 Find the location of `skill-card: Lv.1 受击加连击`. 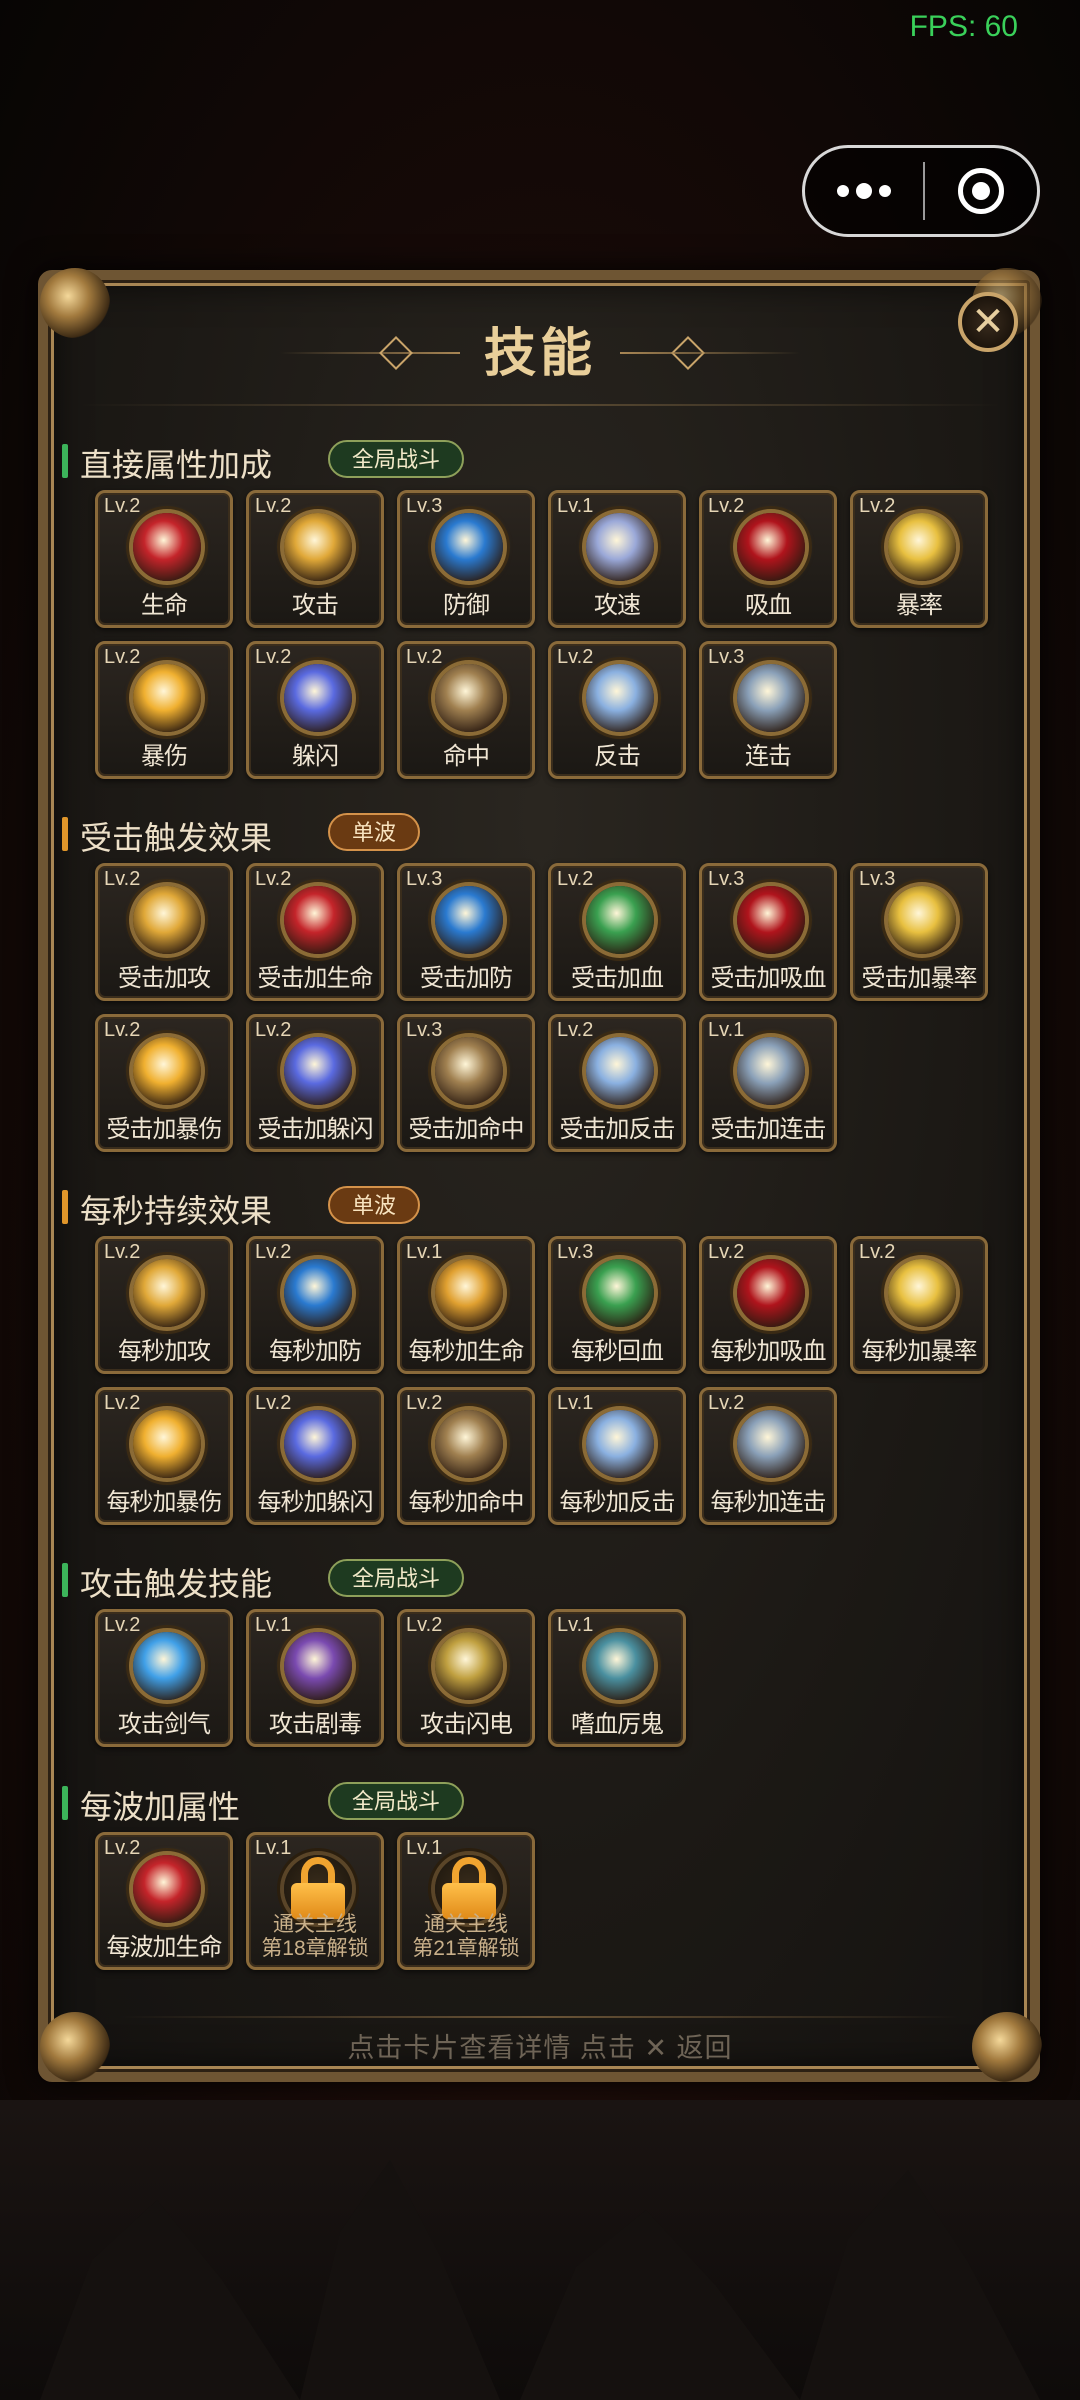

skill-card: Lv.1 受击加连击 is located at coordinates (768, 1083).